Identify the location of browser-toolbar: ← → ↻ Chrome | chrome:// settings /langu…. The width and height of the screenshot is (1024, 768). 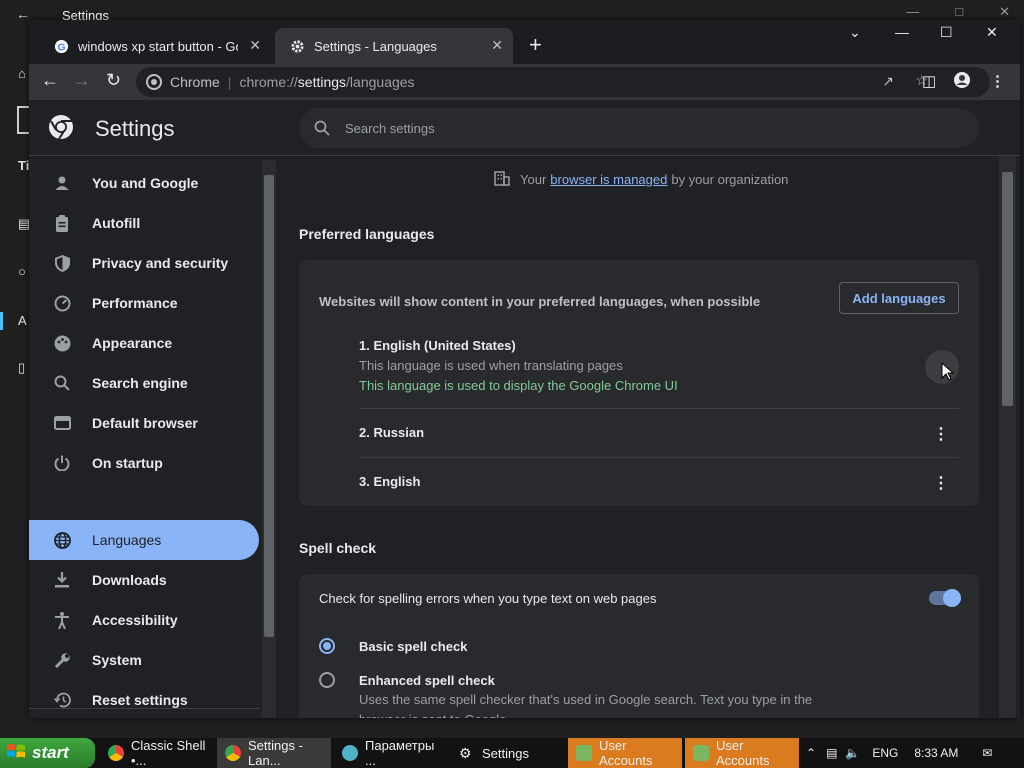
(524, 82).